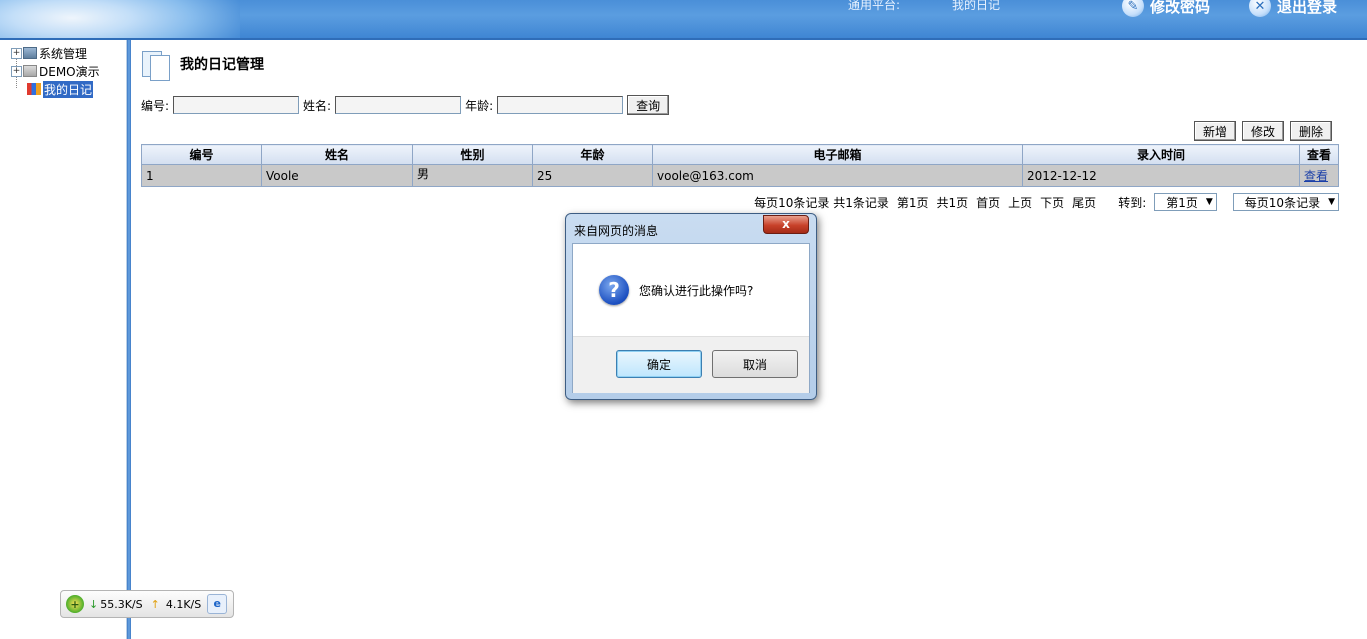  I want to click on page-select: 第1页 ▼, so click(1185, 202).